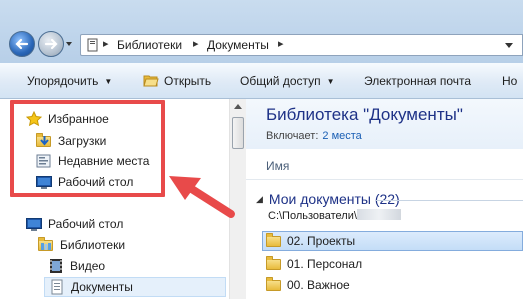 The image size is (523, 299). What do you see at coordinates (34, 224) in the screenshot?
I see `desktop-icon` at bounding box center [34, 224].